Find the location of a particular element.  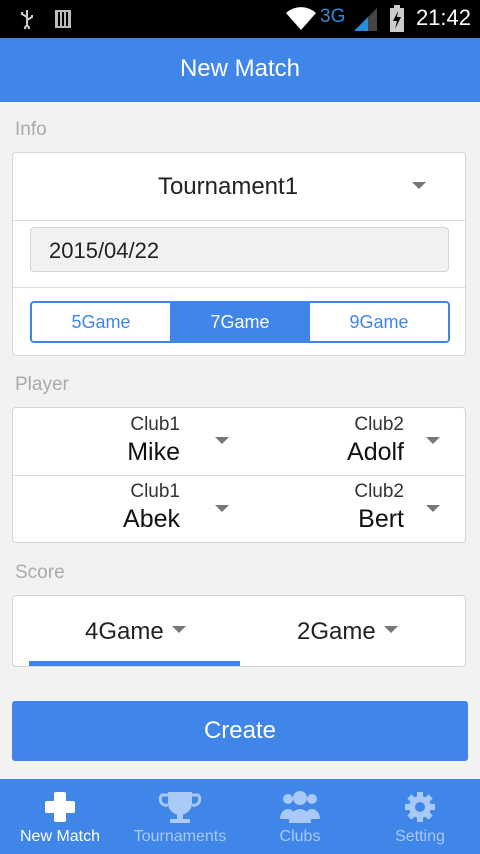

game-count-selector: 5Game 7Game 9Game is located at coordinates (240, 322).